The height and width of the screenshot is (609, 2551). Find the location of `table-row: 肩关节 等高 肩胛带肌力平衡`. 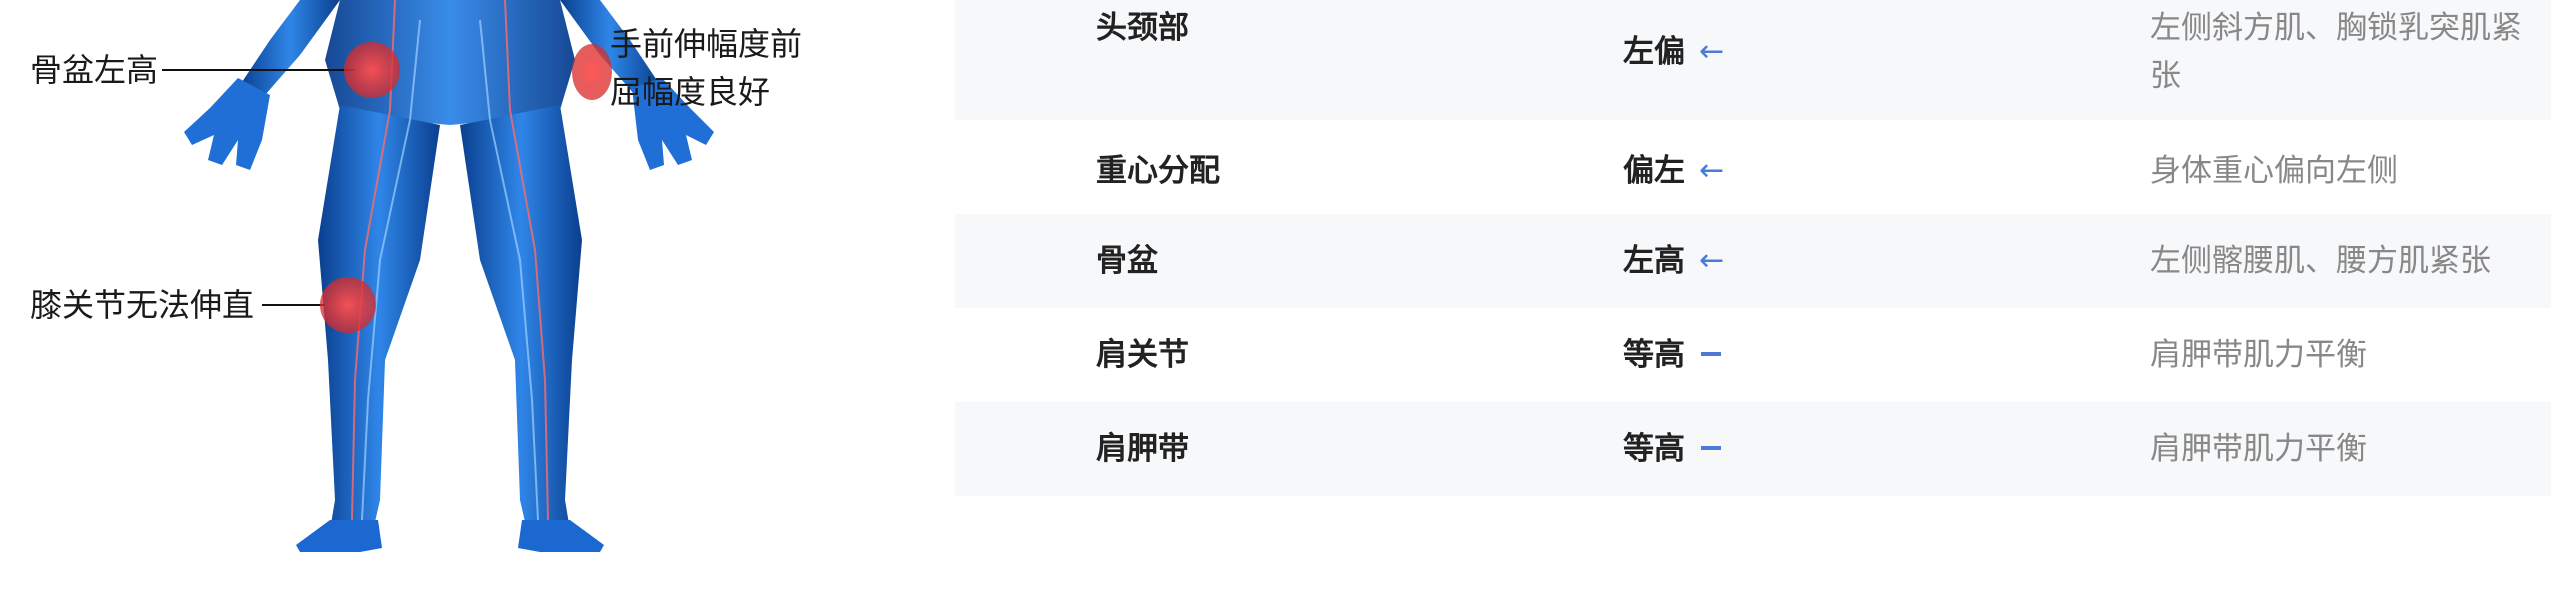

table-row: 肩关节 等高 肩胛带肌力平衡 is located at coordinates (1753, 355).